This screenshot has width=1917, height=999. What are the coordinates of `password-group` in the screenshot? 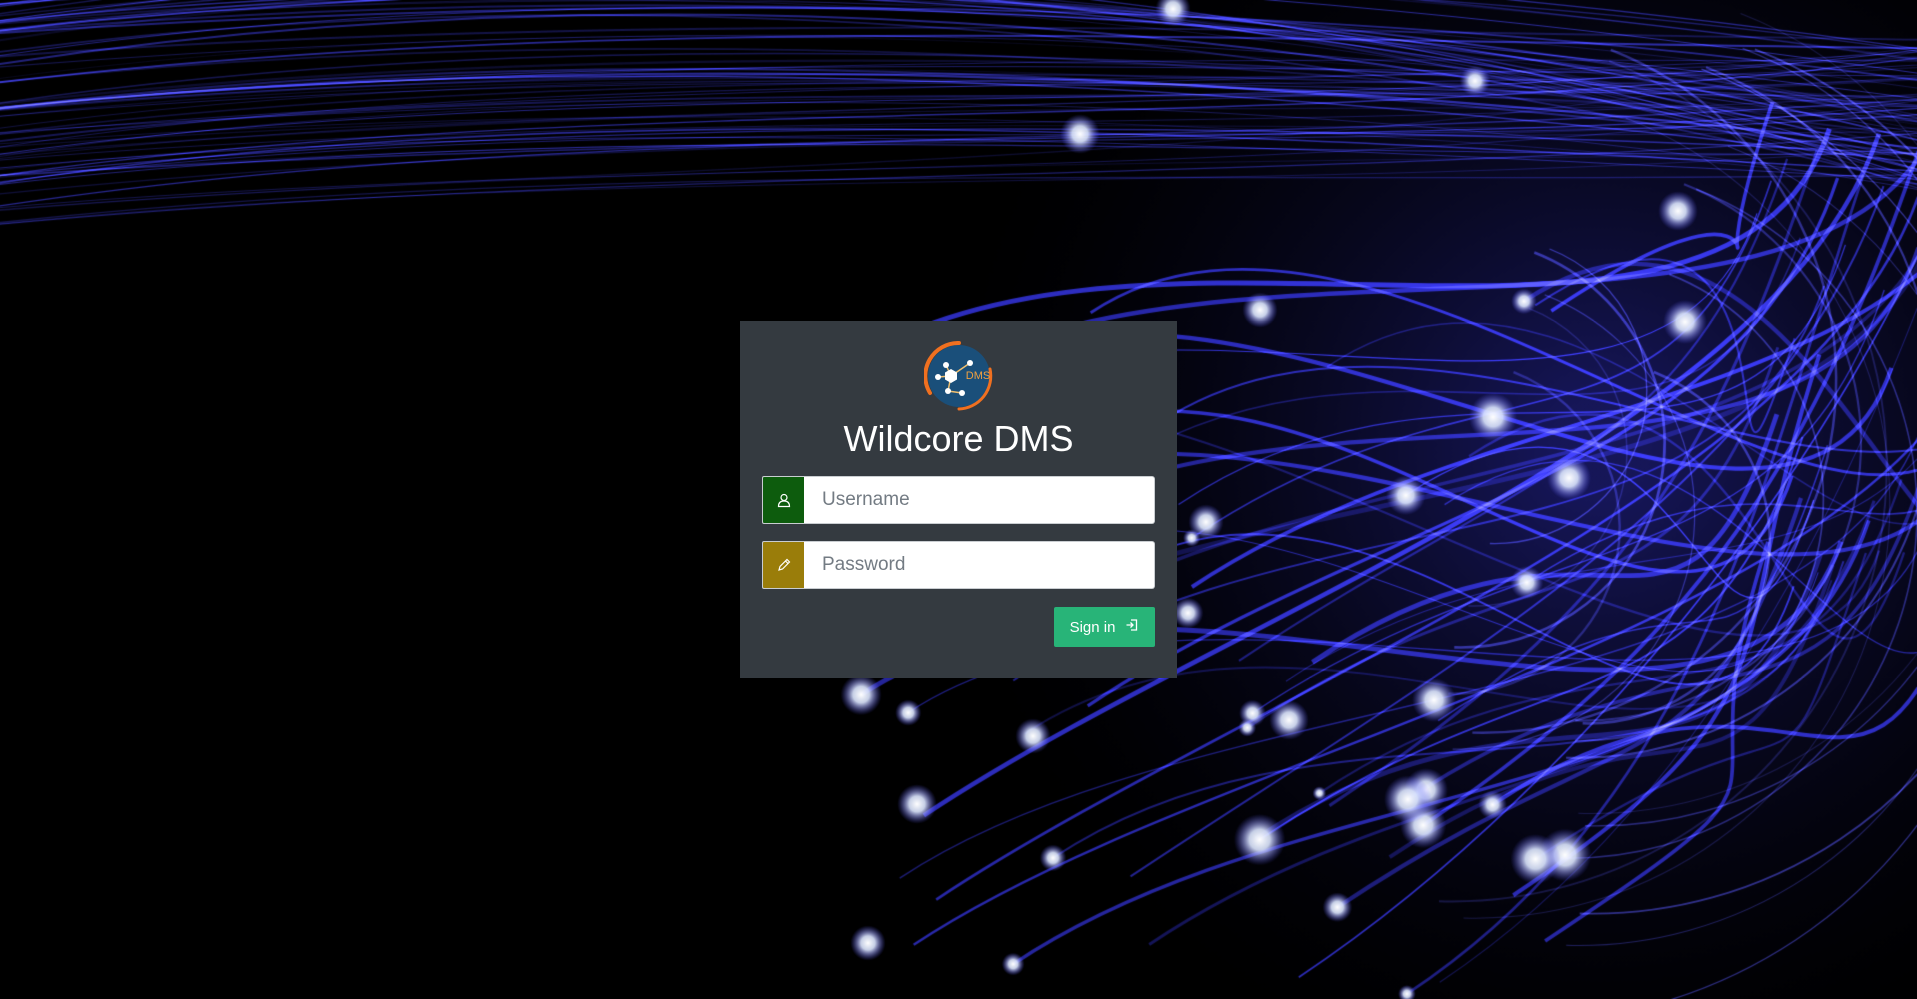 It's located at (958, 565).